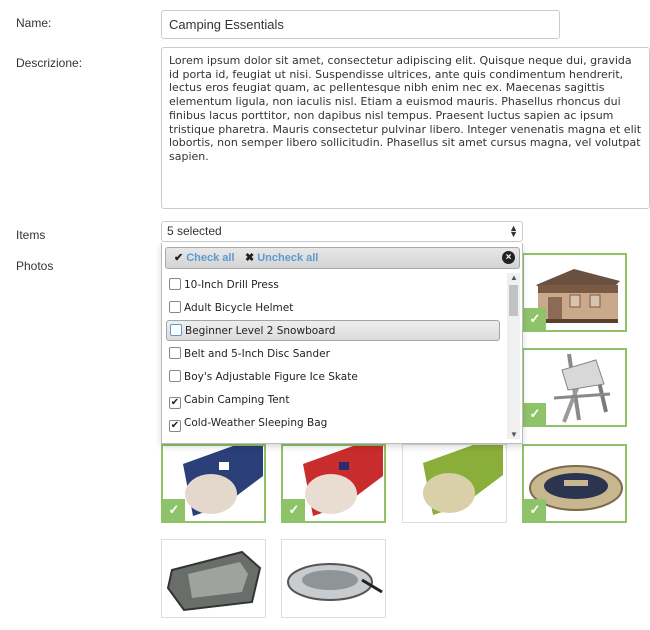  Describe the element at coordinates (35, 266) in the screenshot. I see `photos-label: Photos` at that location.